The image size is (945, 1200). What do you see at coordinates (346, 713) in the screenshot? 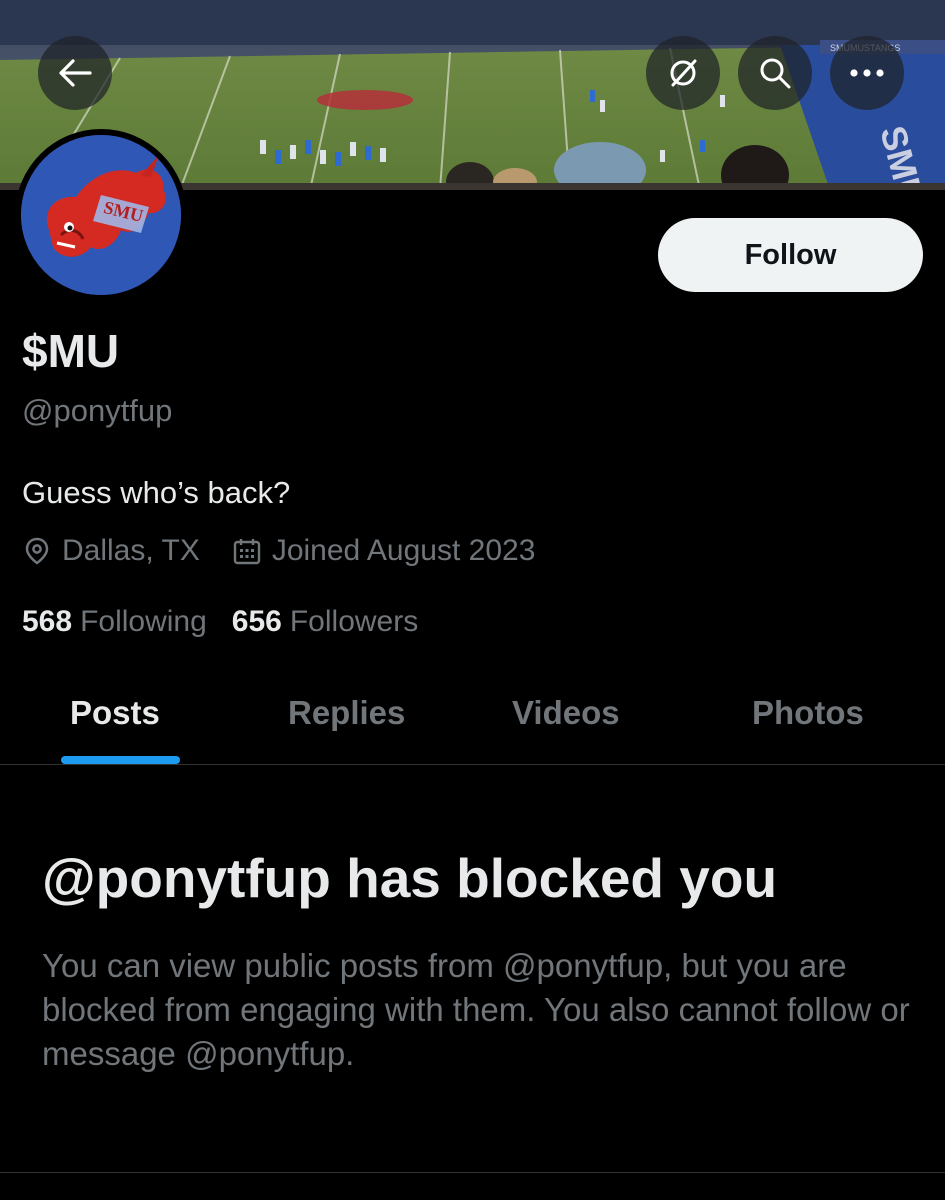
I see `tab-replies: Replies` at bounding box center [346, 713].